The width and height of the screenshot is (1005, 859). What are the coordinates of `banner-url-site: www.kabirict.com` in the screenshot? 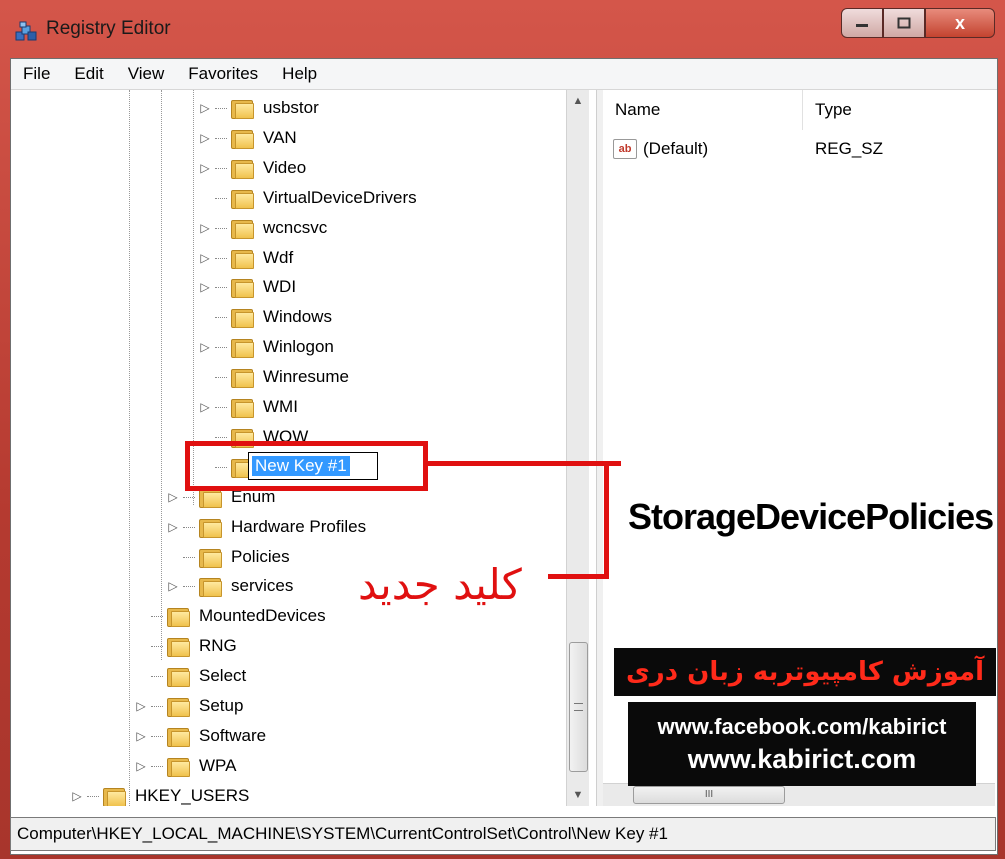 It's located at (802, 758).